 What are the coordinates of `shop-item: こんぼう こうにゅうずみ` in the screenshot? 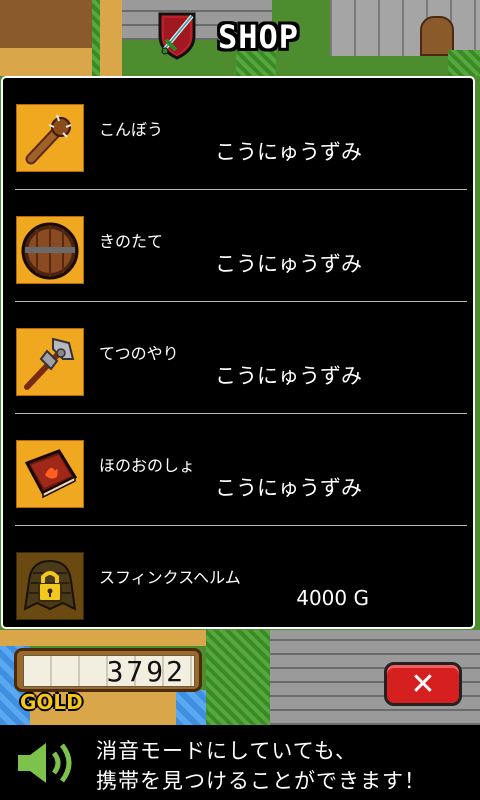 It's located at (238, 134).